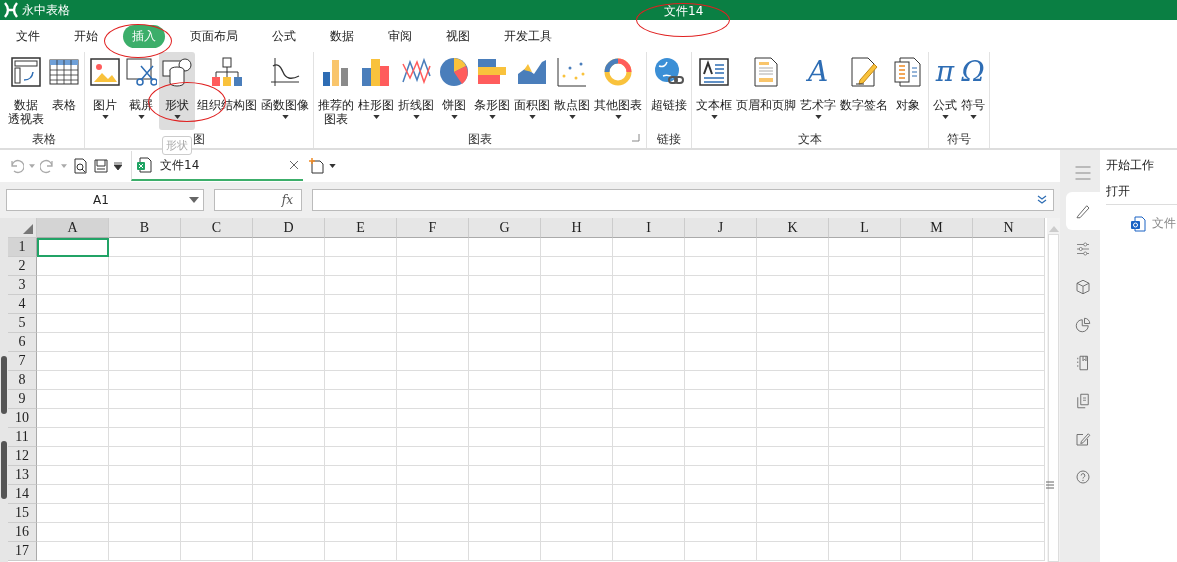 Image resolution: width=1177 pixels, height=562 pixels. Describe the element at coordinates (285, 91) in the screenshot. I see `ribbon-button: 函数图像` at that location.